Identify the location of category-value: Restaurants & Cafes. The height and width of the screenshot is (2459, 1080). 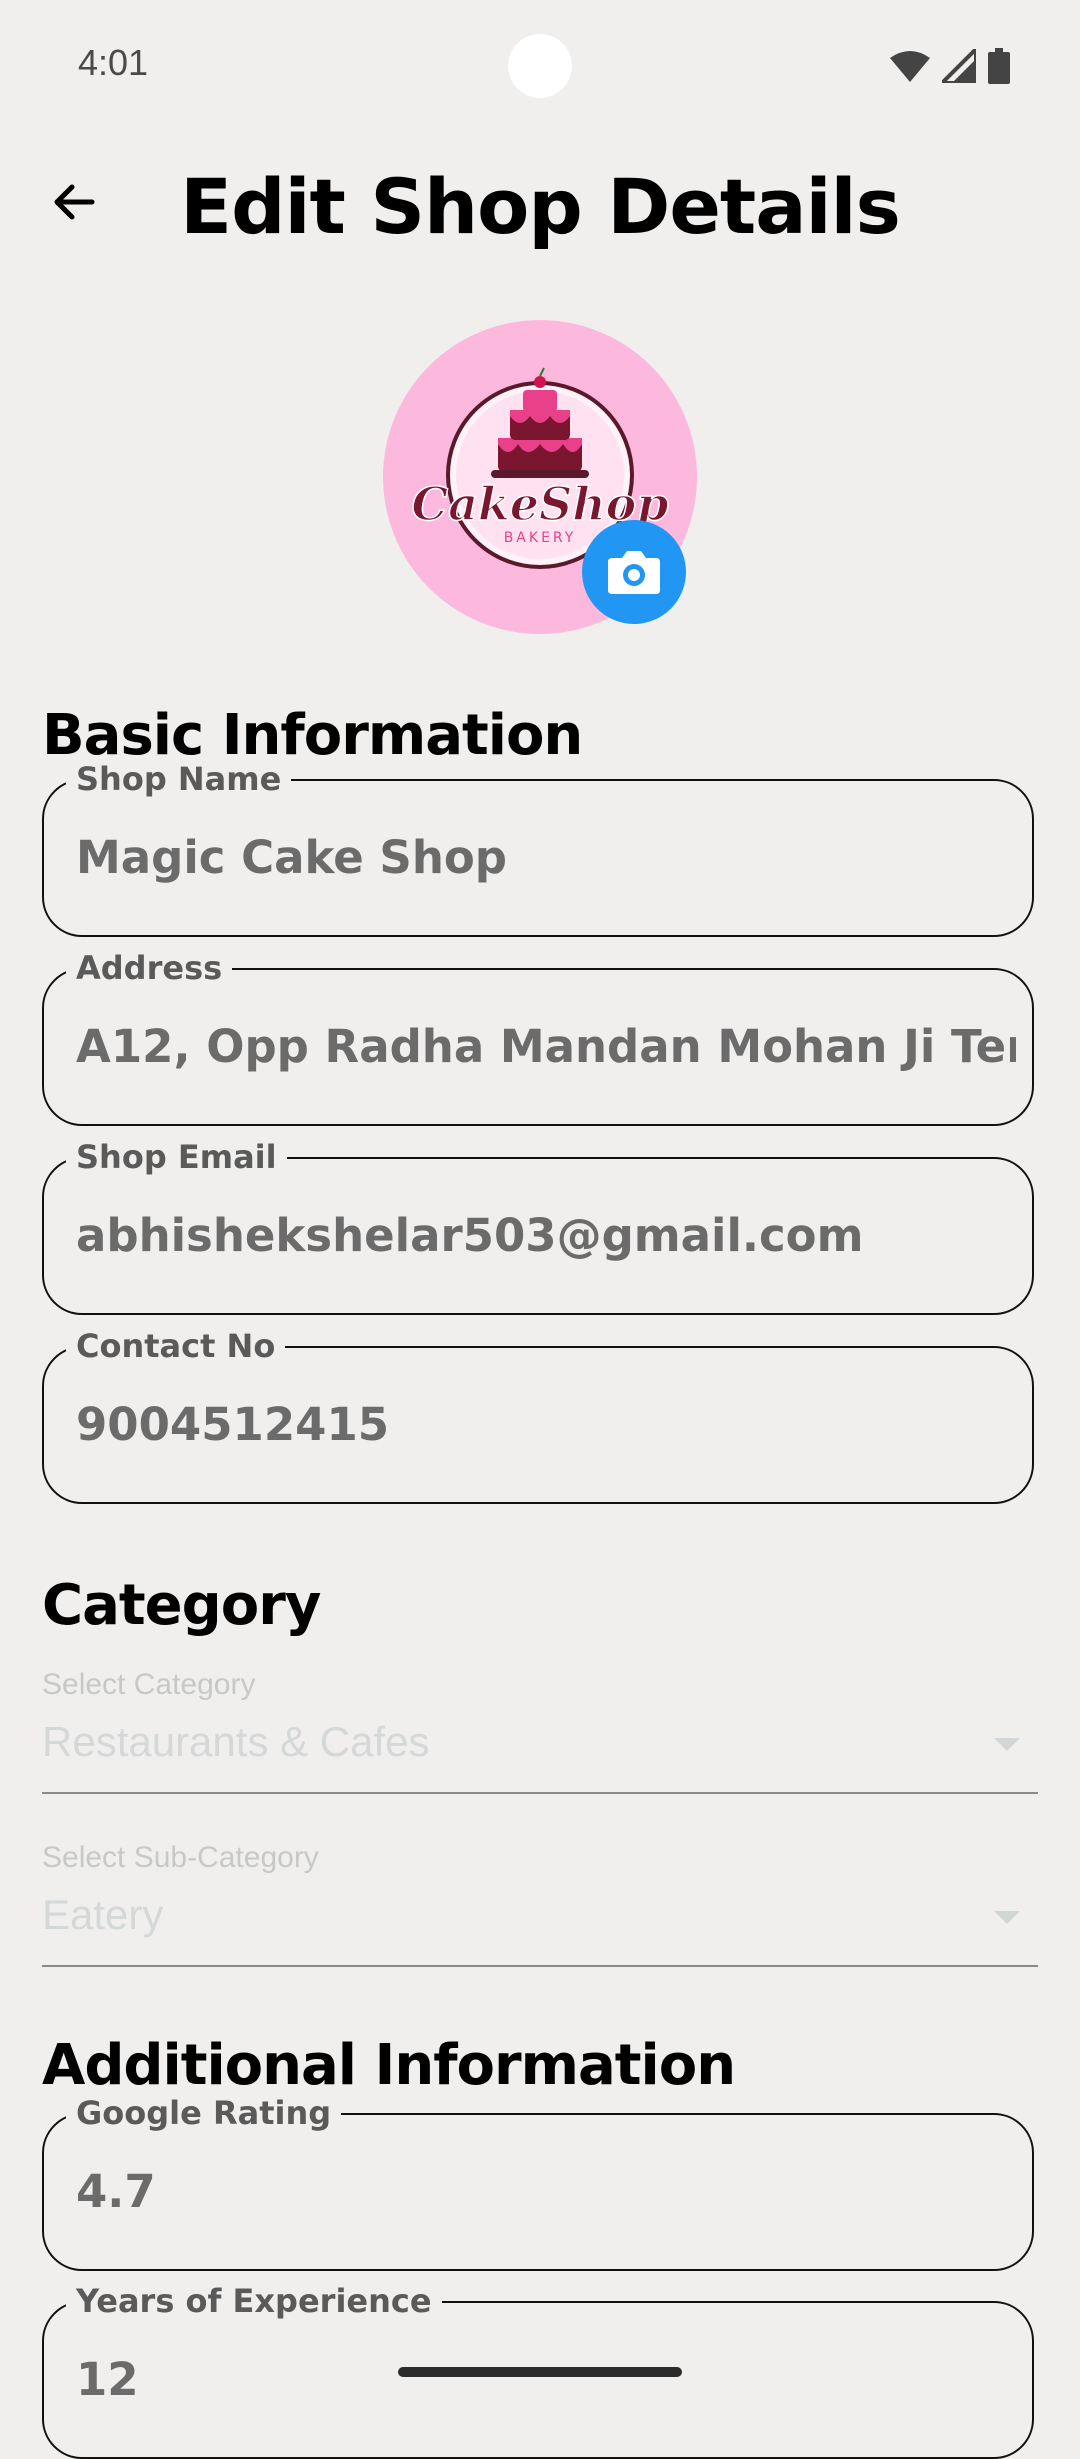
(236, 1741).